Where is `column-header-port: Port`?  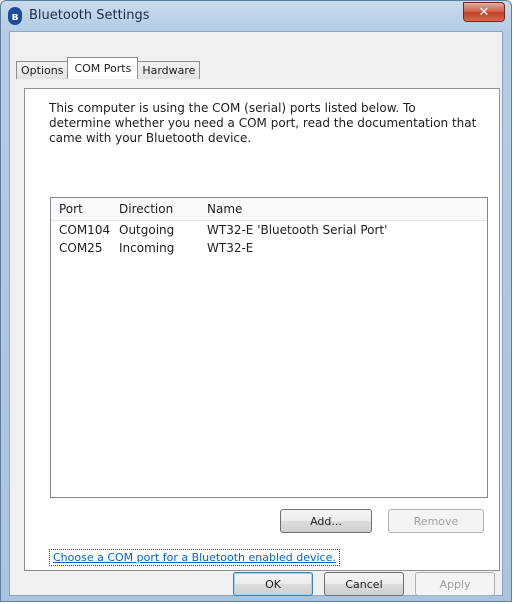
column-header-port: Port is located at coordinates (81, 209).